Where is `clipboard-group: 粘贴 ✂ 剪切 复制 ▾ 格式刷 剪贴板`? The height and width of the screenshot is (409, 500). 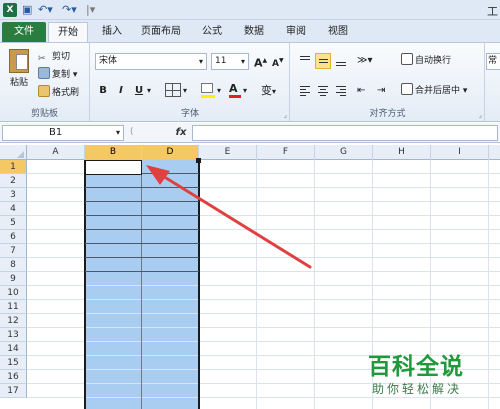
clipboard-group: 粘贴 ✂ 剪切 复制 ▾ 格式刷 剪贴板 is located at coordinates (45, 82).